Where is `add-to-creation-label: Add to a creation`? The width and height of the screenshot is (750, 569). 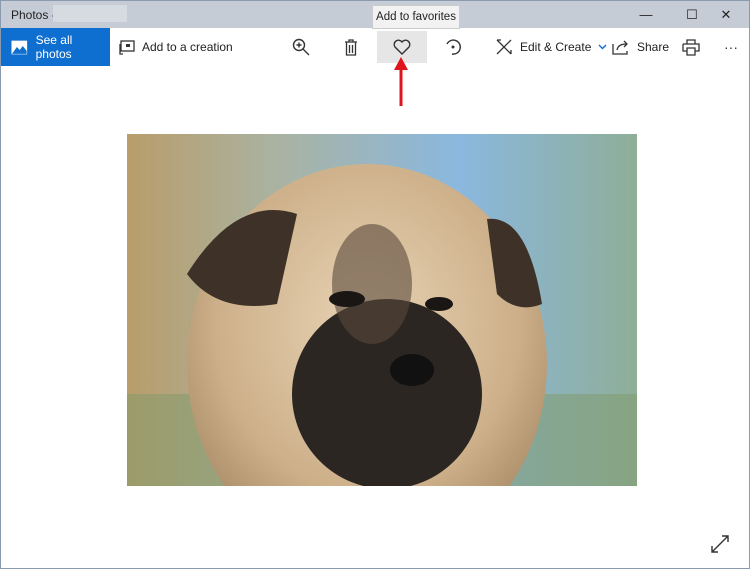
add-to-creation-label: Add to a creation is located at coordinates (187, 47).